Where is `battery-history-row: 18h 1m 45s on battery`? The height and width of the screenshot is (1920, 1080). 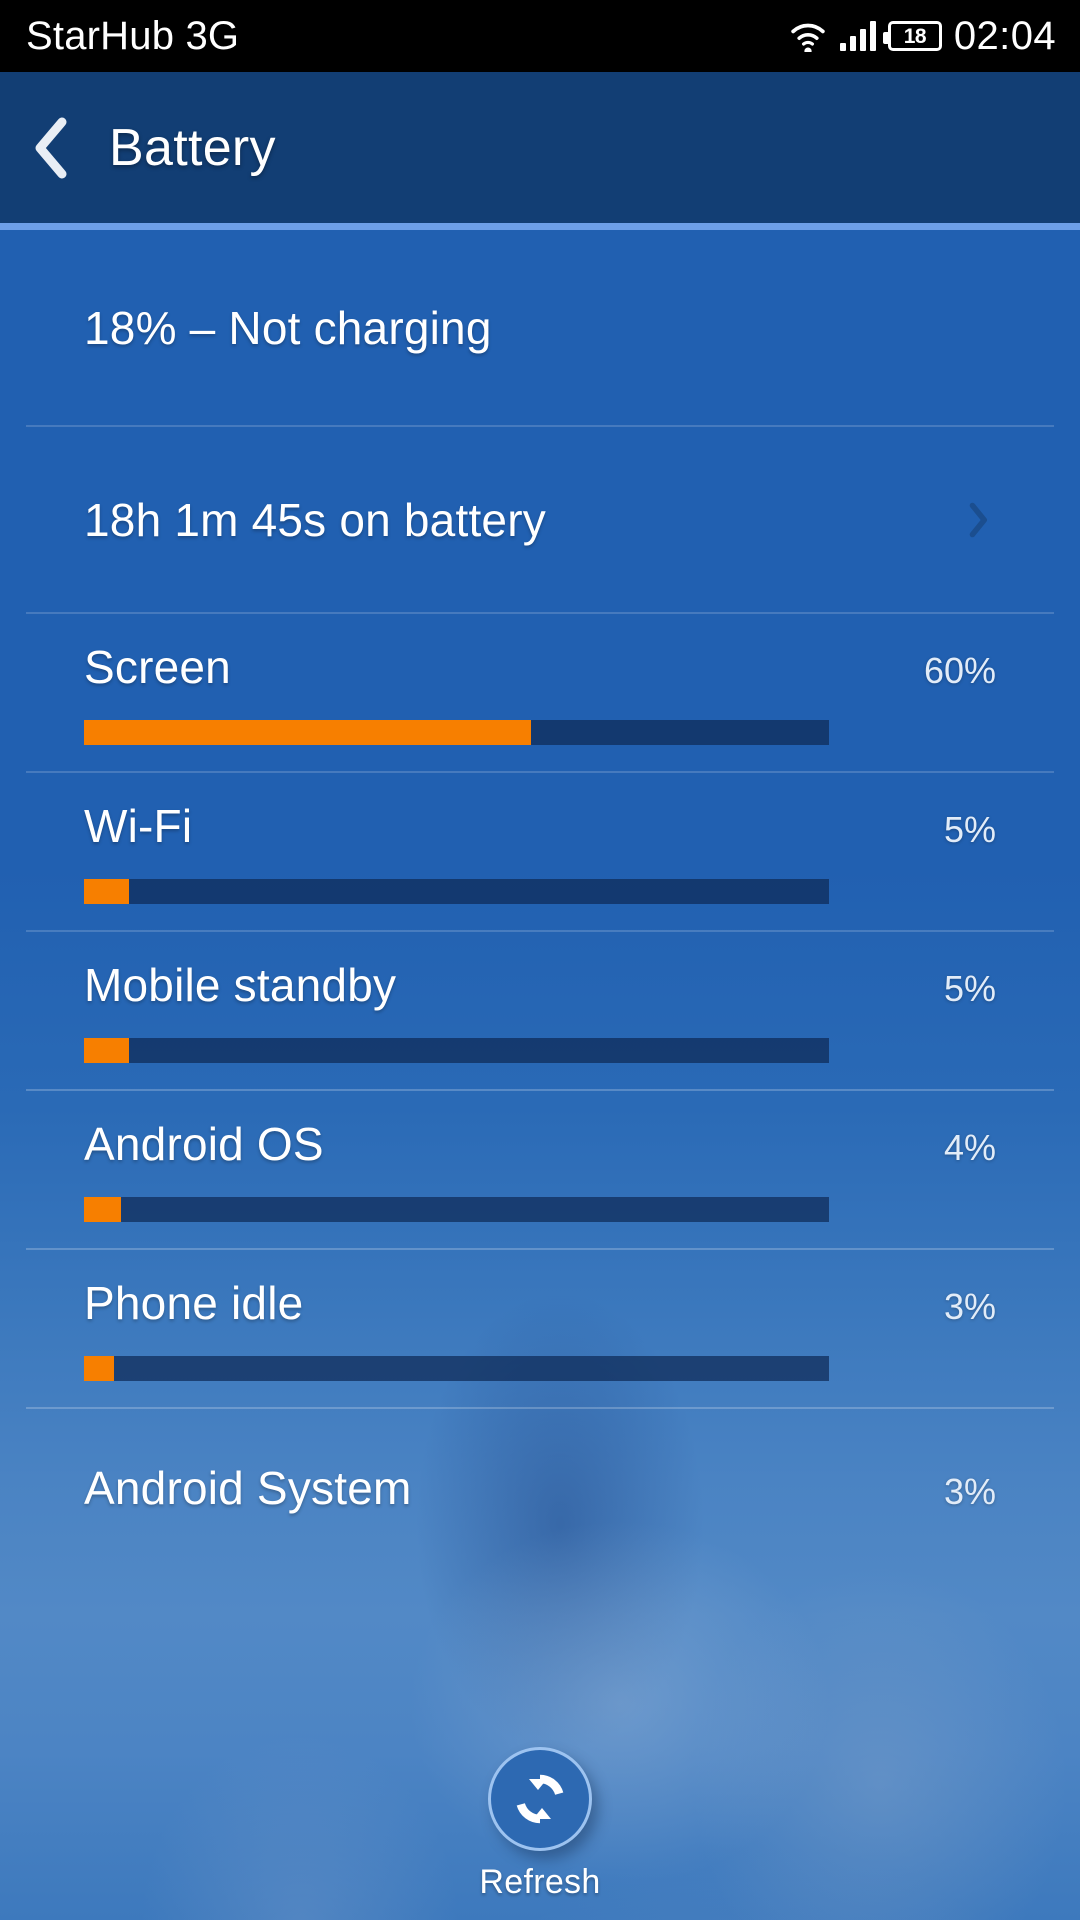
battery-history-row: 18h 1m 45s on battery is located at coordinates (540, 519).